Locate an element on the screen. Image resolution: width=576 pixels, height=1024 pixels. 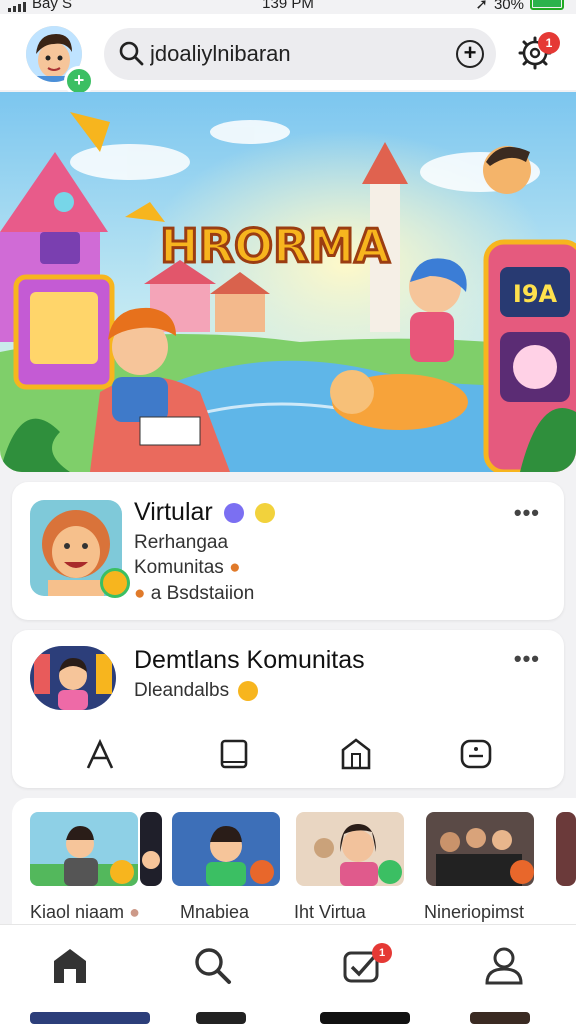
content-peek is located at coordinates (288, 1017).